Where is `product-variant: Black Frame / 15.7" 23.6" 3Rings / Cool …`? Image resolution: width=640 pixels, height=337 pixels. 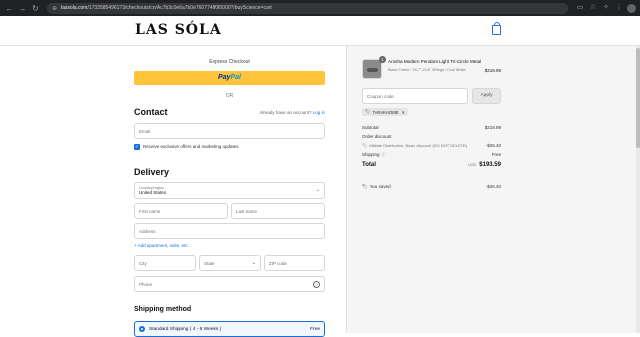 product-variant: Black Frame / 15.7" 23.6" 3Rings / Cool … is located at coordinates (427, 70).